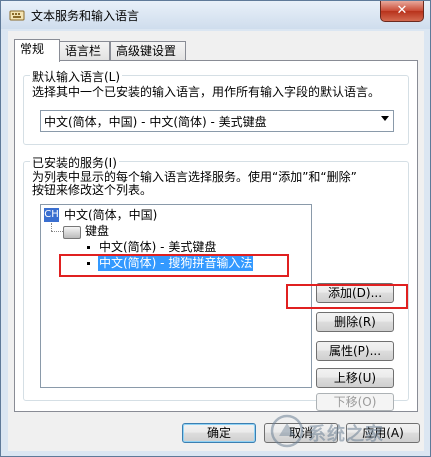  What do you see at coordinates (76, 76) in the screenshot?
I see `default-language-group-title: 默认输入语言(L)` at bounding box center [76, 76].